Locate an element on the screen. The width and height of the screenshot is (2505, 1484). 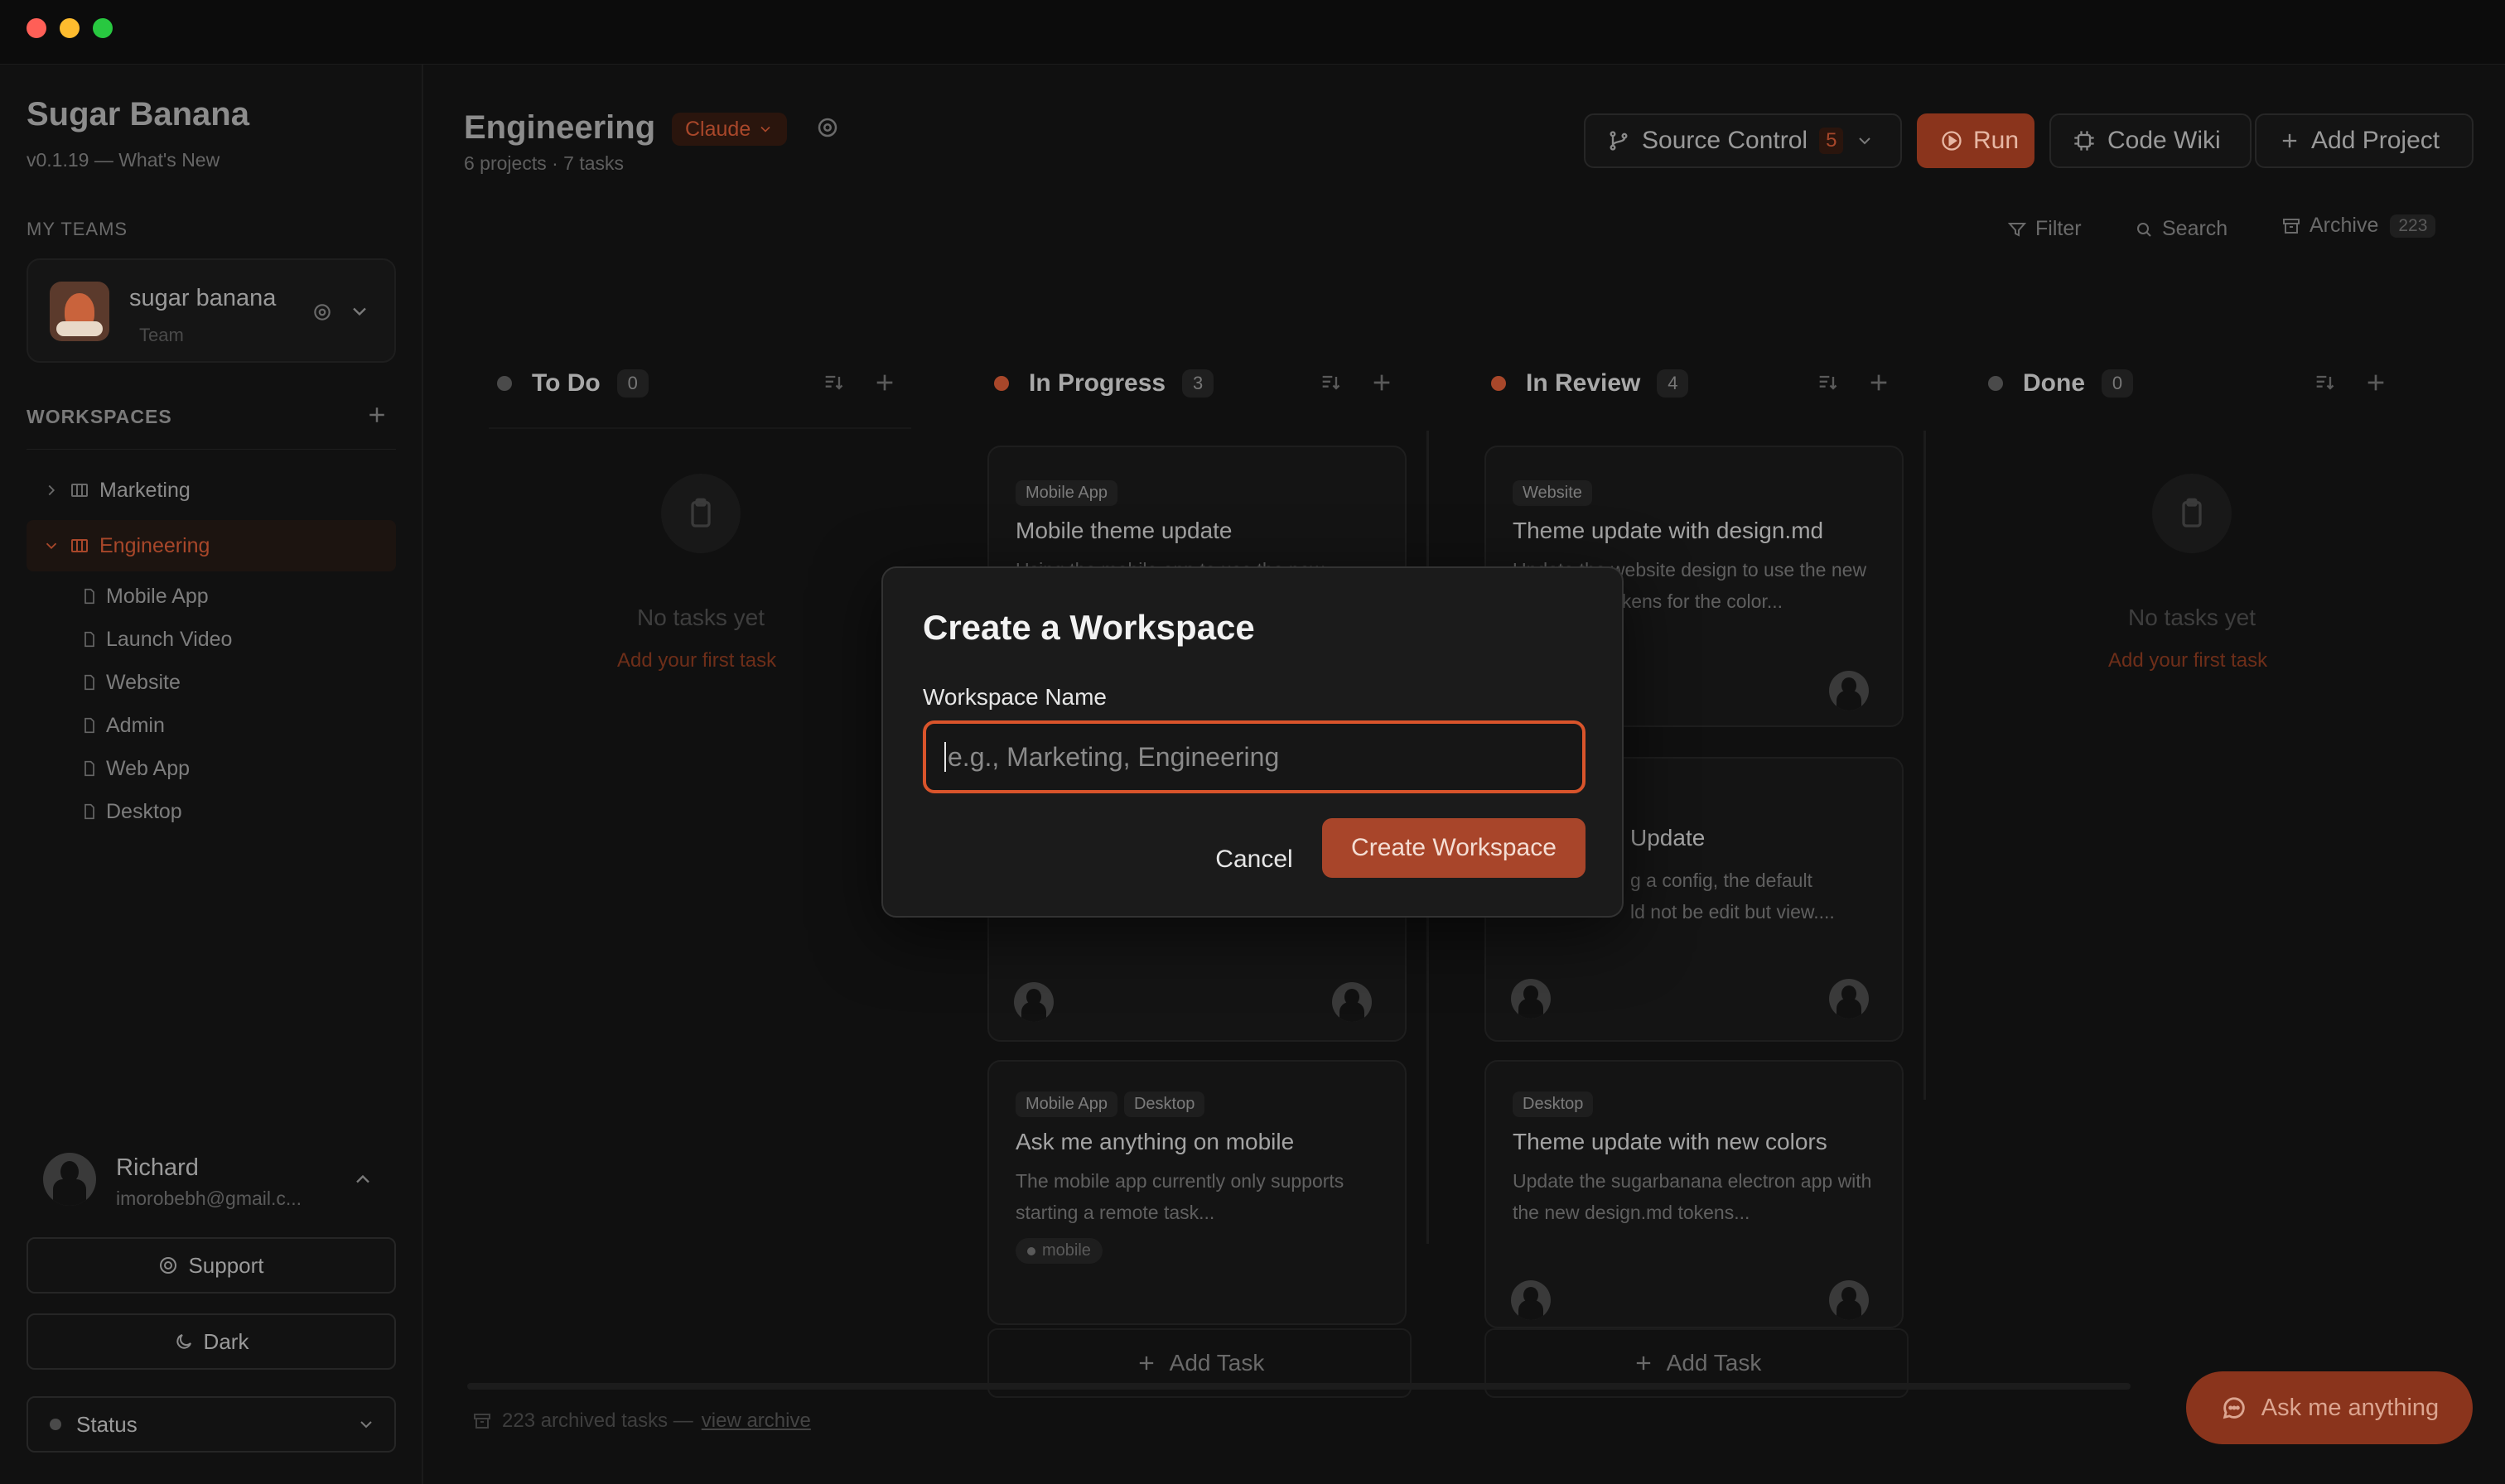
search-button: Search is located at coordinates (2180, 229).